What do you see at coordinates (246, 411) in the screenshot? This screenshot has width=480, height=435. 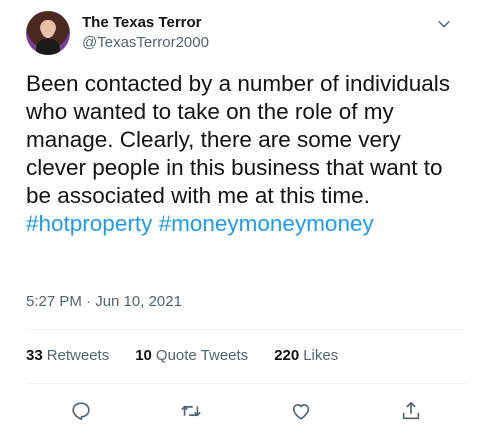 I see `tweet-actions` at bounding box center [246, 411].